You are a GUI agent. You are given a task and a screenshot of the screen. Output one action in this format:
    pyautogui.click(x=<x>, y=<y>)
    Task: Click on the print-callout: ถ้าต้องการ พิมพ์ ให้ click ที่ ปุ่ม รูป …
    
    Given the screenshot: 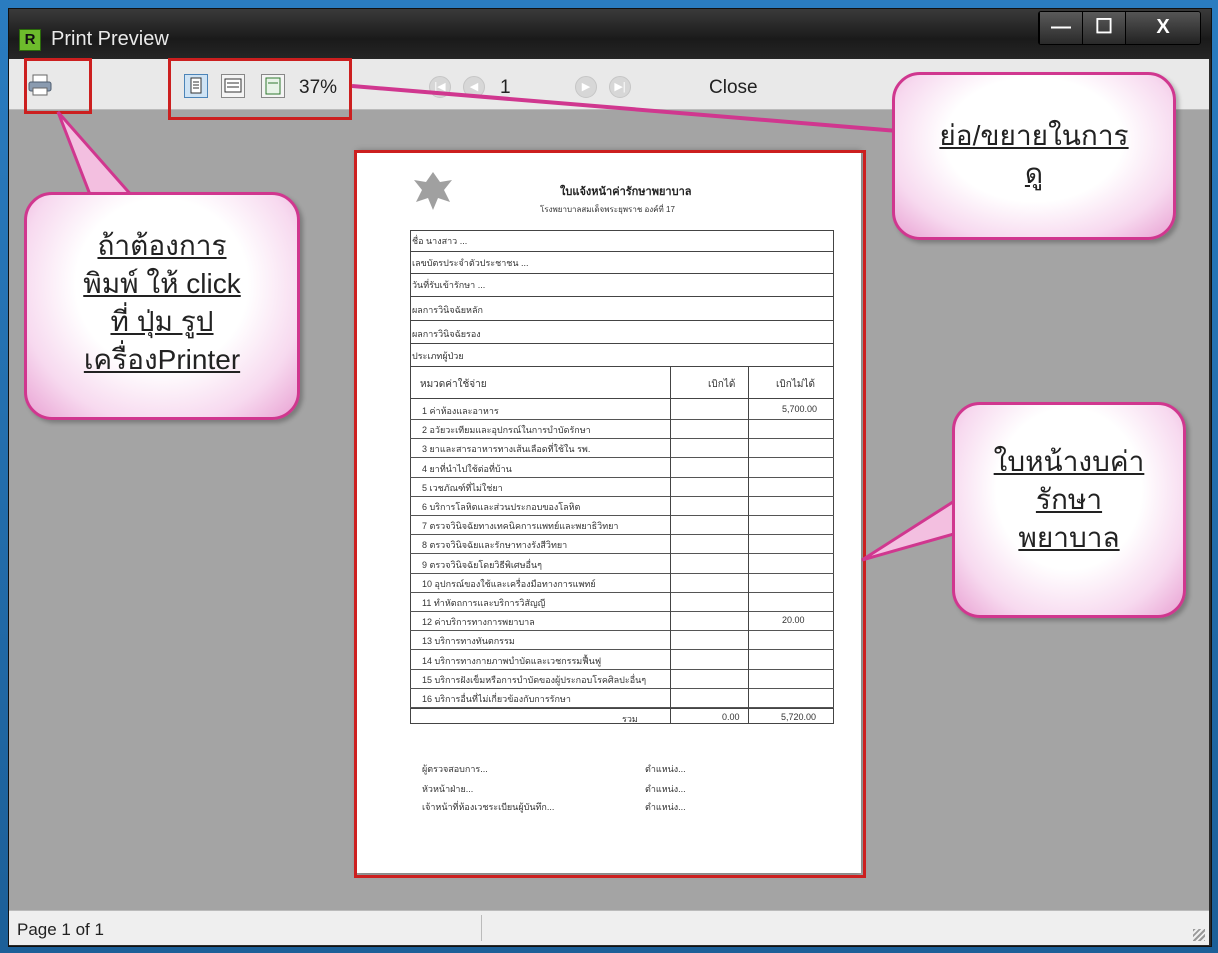 What is the action you would take?
    pyautogui.click(x=162, y=306)
    